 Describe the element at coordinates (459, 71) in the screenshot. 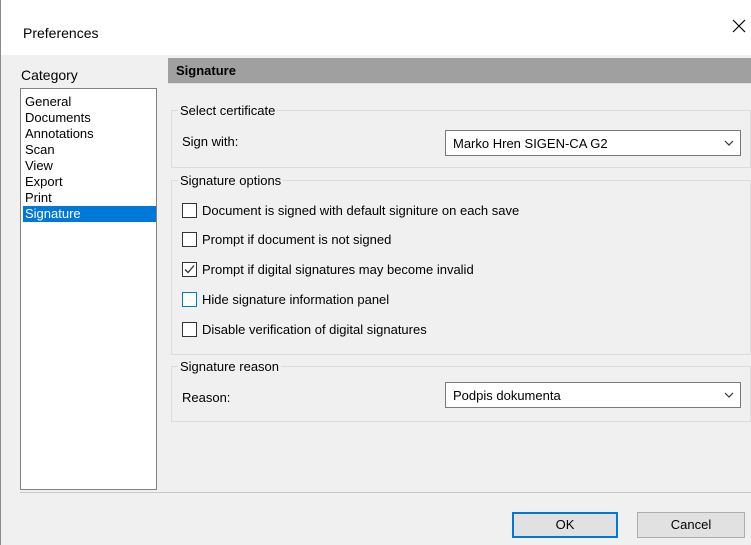

I see `panel-header: Signature` at that location.